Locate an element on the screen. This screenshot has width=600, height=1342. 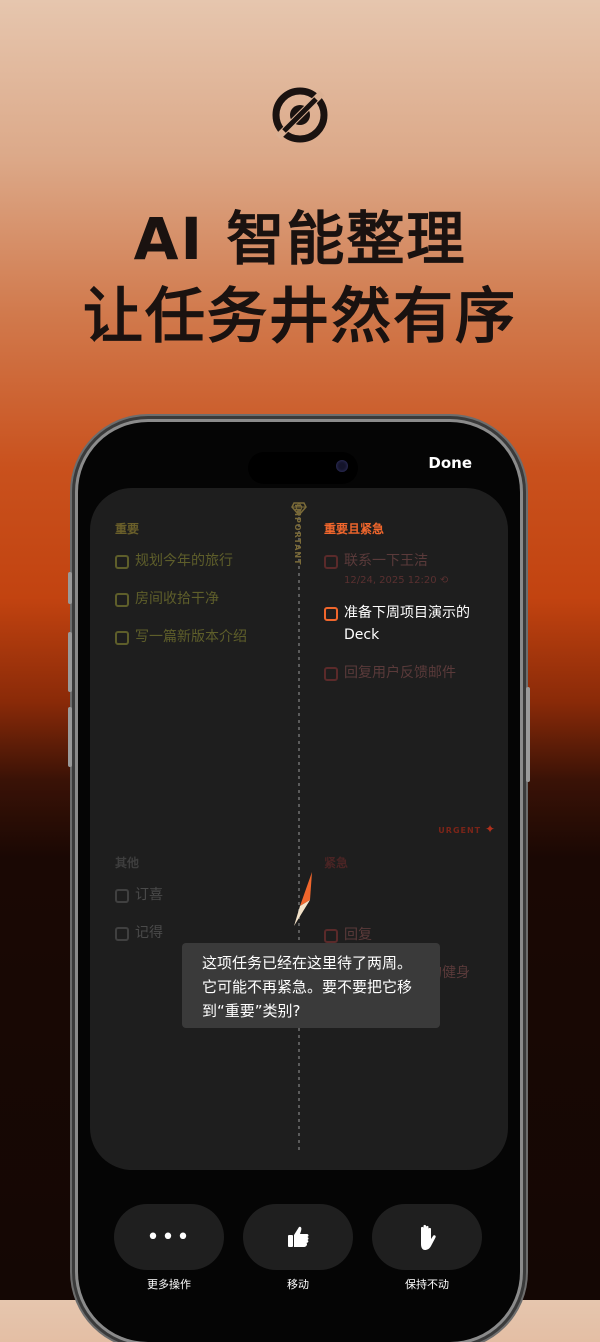
task-item: 写一篇新版本介绍 is located at coordinates (181, 637).